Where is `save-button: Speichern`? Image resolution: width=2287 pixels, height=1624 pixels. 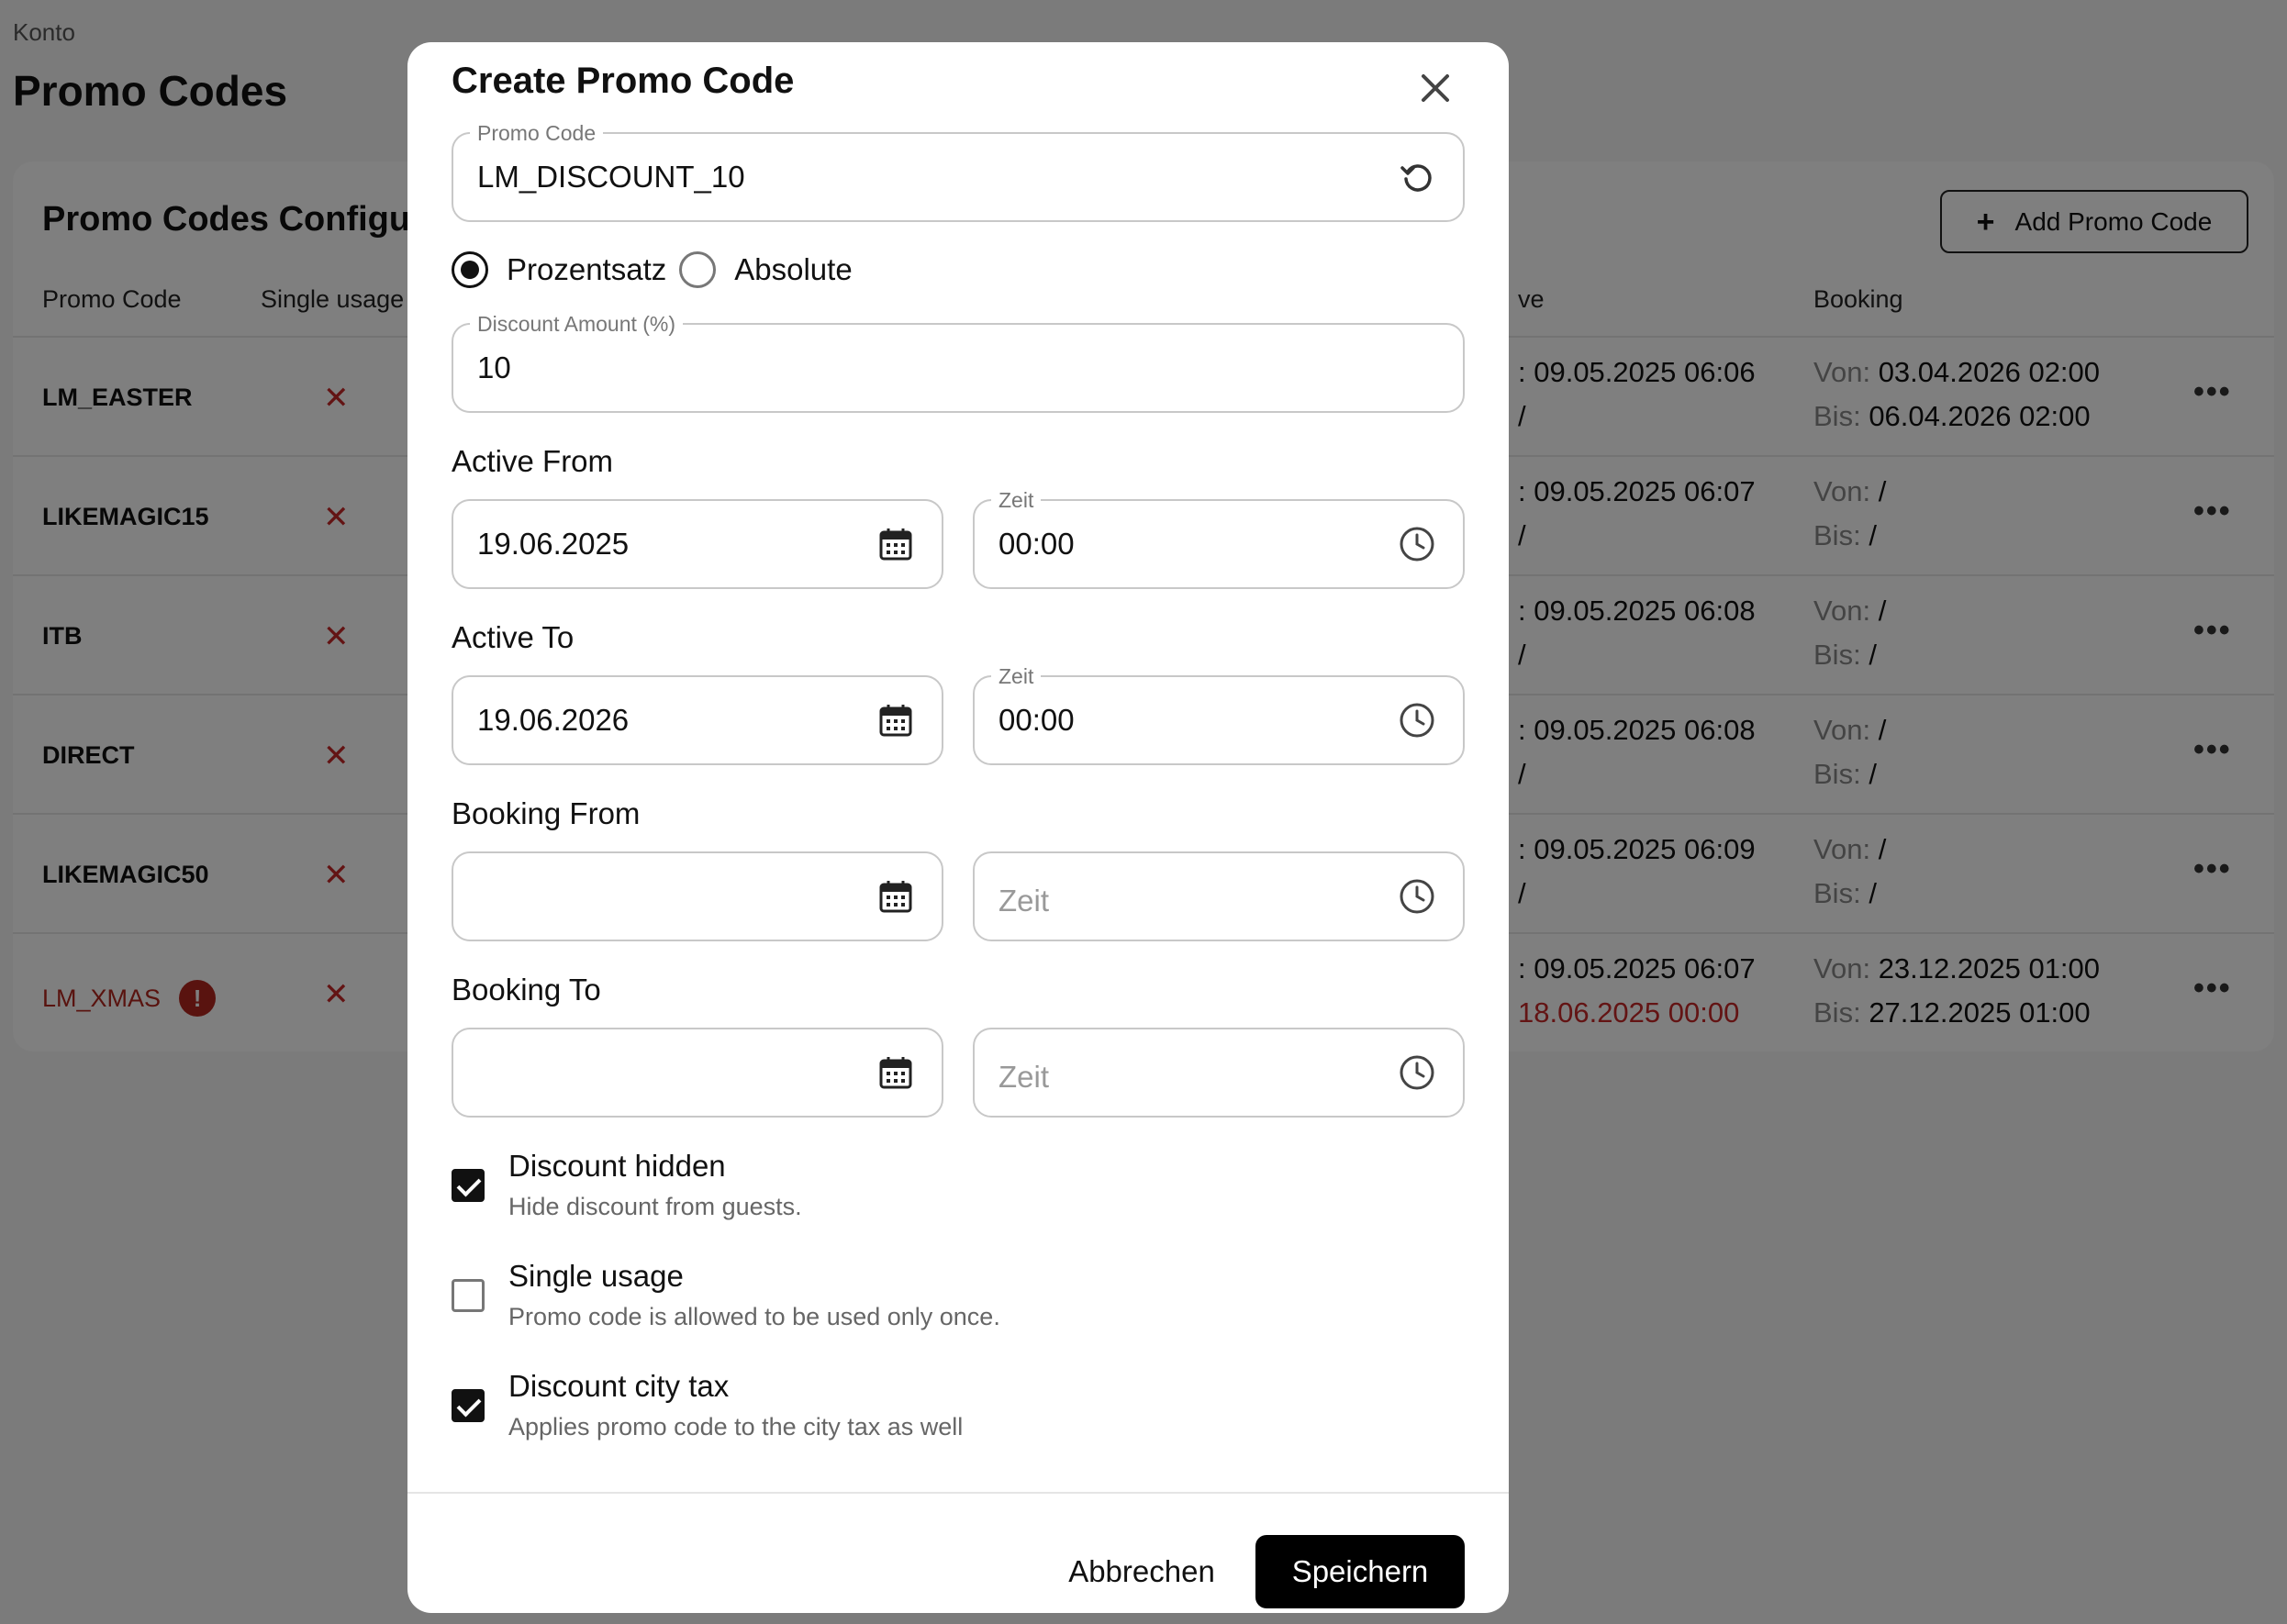
save-button: Speichern is located at coordinates (1360, 1571).